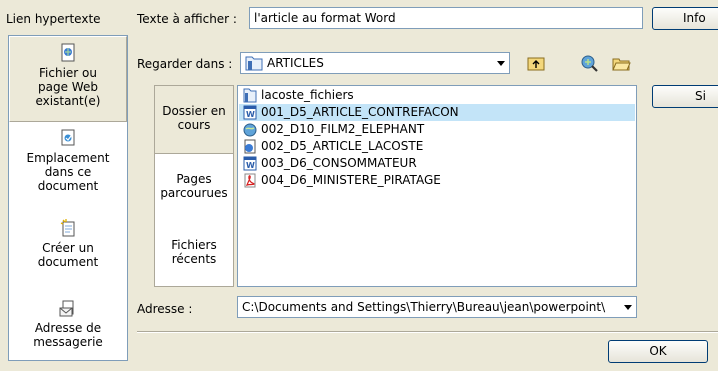 The image size is (718, 371). I want to click on info-button: Info, so click(685, 18).